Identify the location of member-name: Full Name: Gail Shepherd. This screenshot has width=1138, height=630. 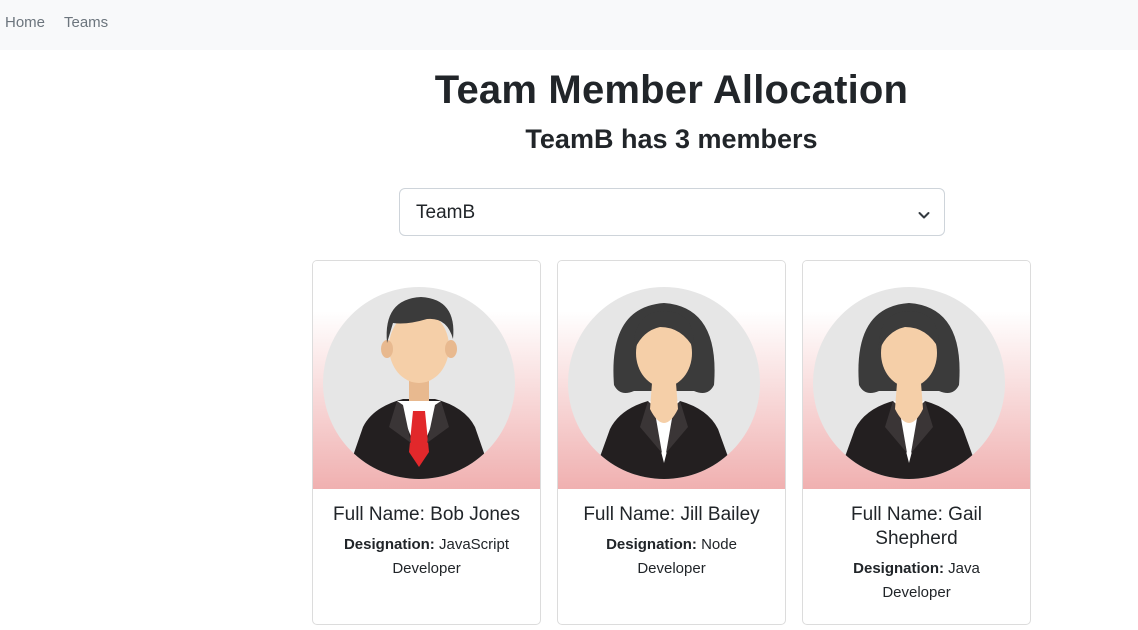
(916, 526).